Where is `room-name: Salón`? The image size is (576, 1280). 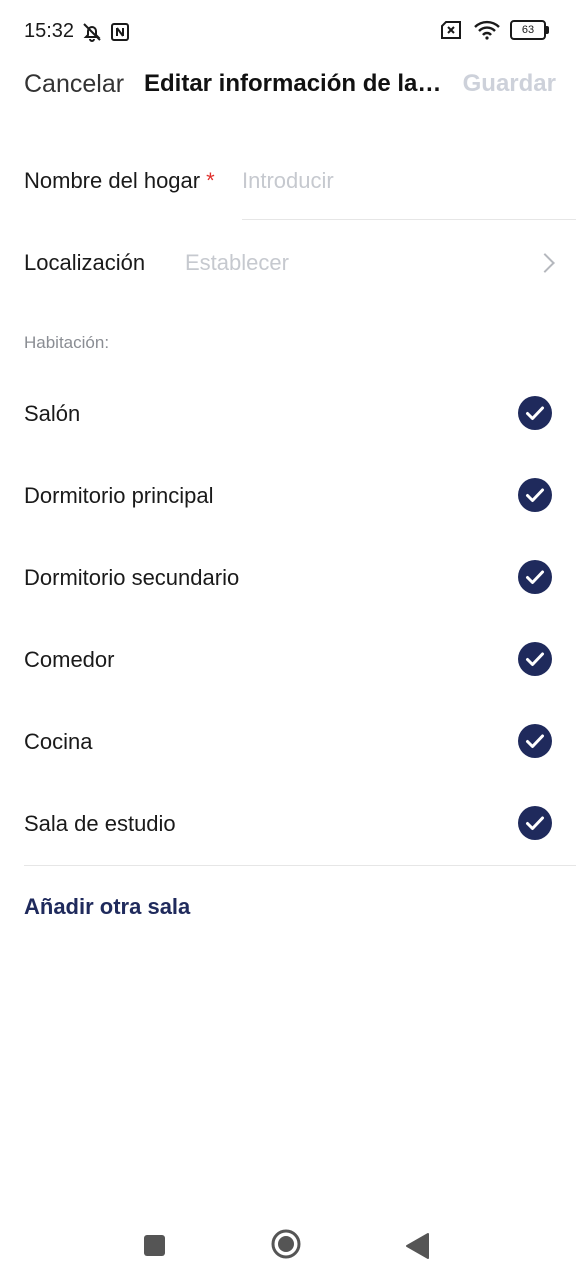 room-name: Salón is located at coordinates (52, 413).